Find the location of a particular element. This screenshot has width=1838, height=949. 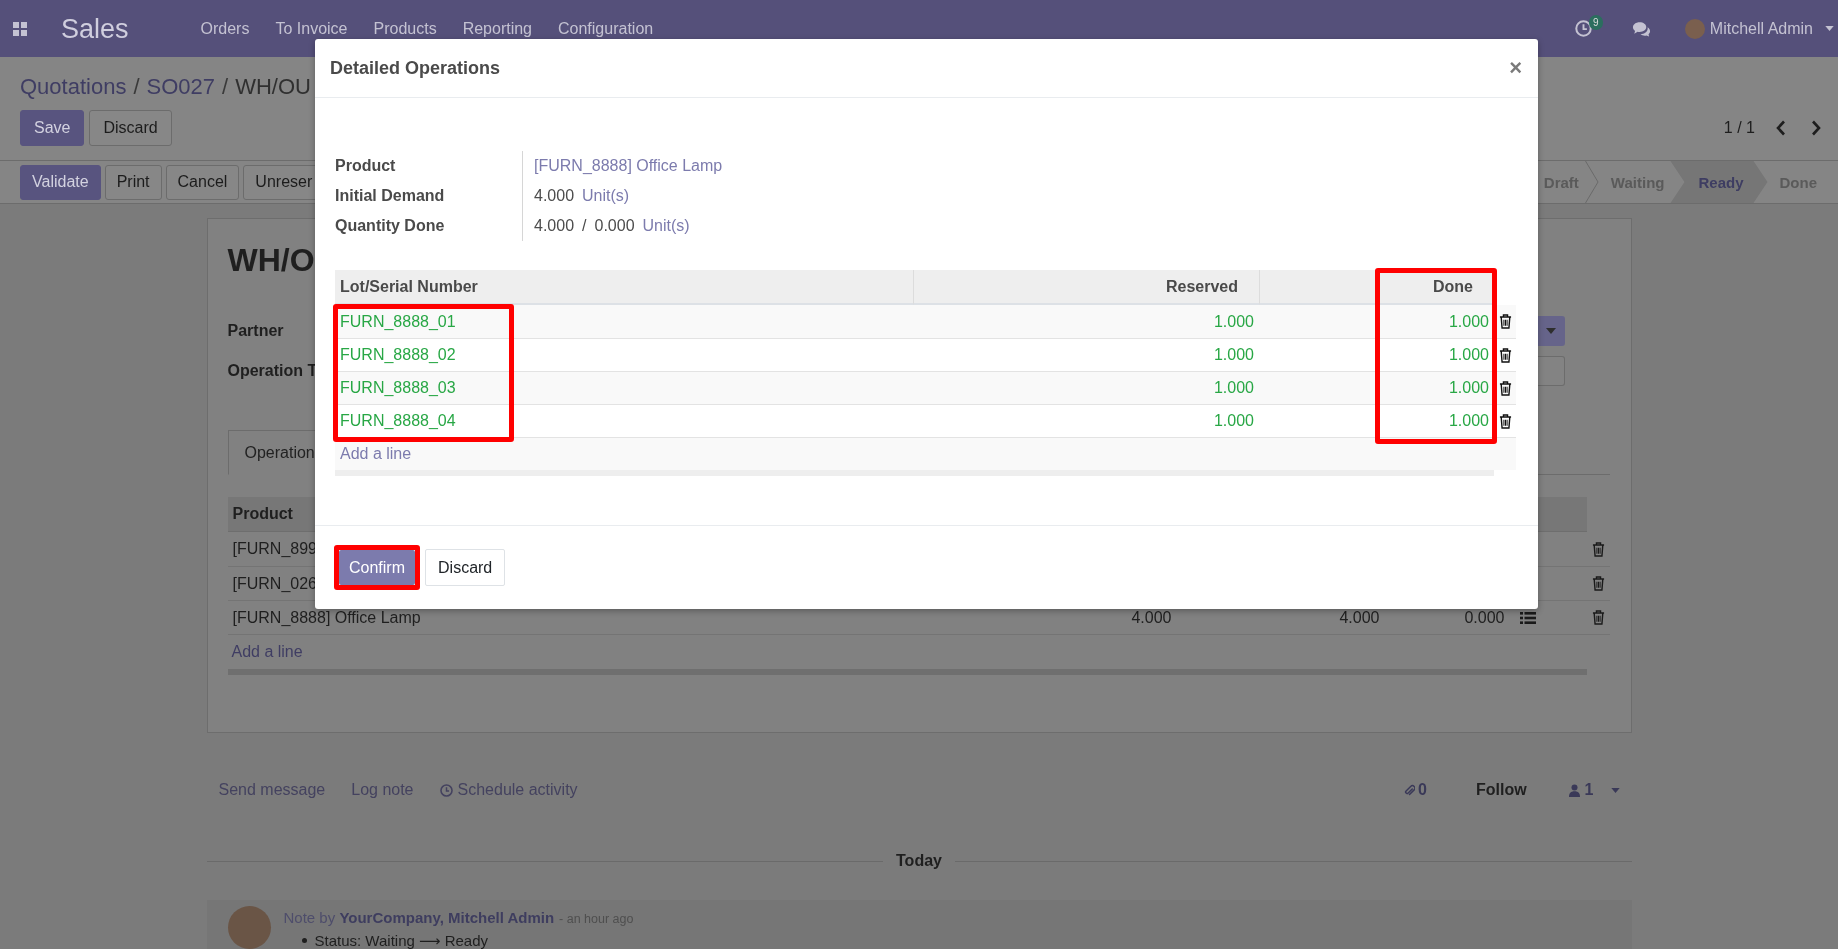

dialog-button: Discard is located at coordinates (465, 567).